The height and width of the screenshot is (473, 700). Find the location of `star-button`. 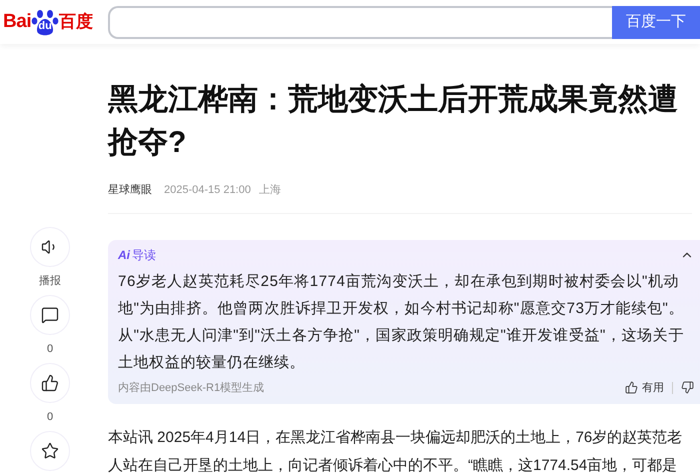

star-button is located at coordinates (50, 451).